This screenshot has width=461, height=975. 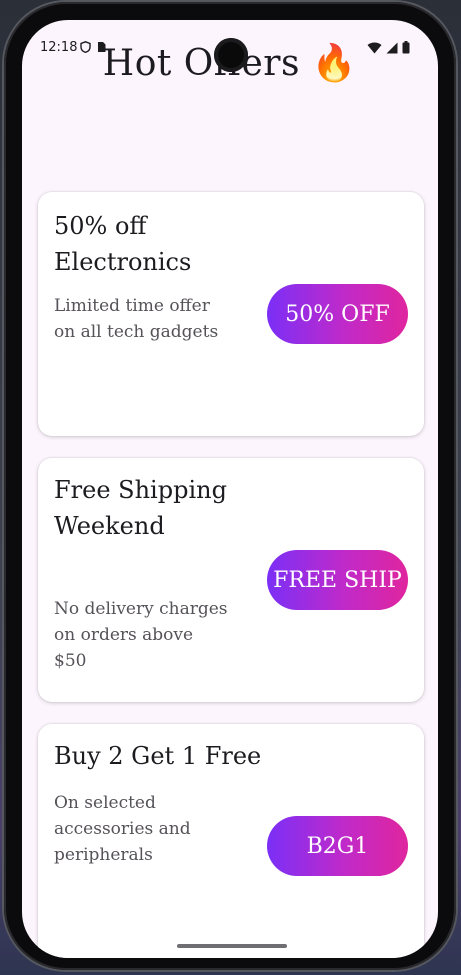 What do you see at coordinates (141, 635) in the screenshot?
I see `offer-description: No delivery charges on orders above $50` at bounding box center [141, 635].